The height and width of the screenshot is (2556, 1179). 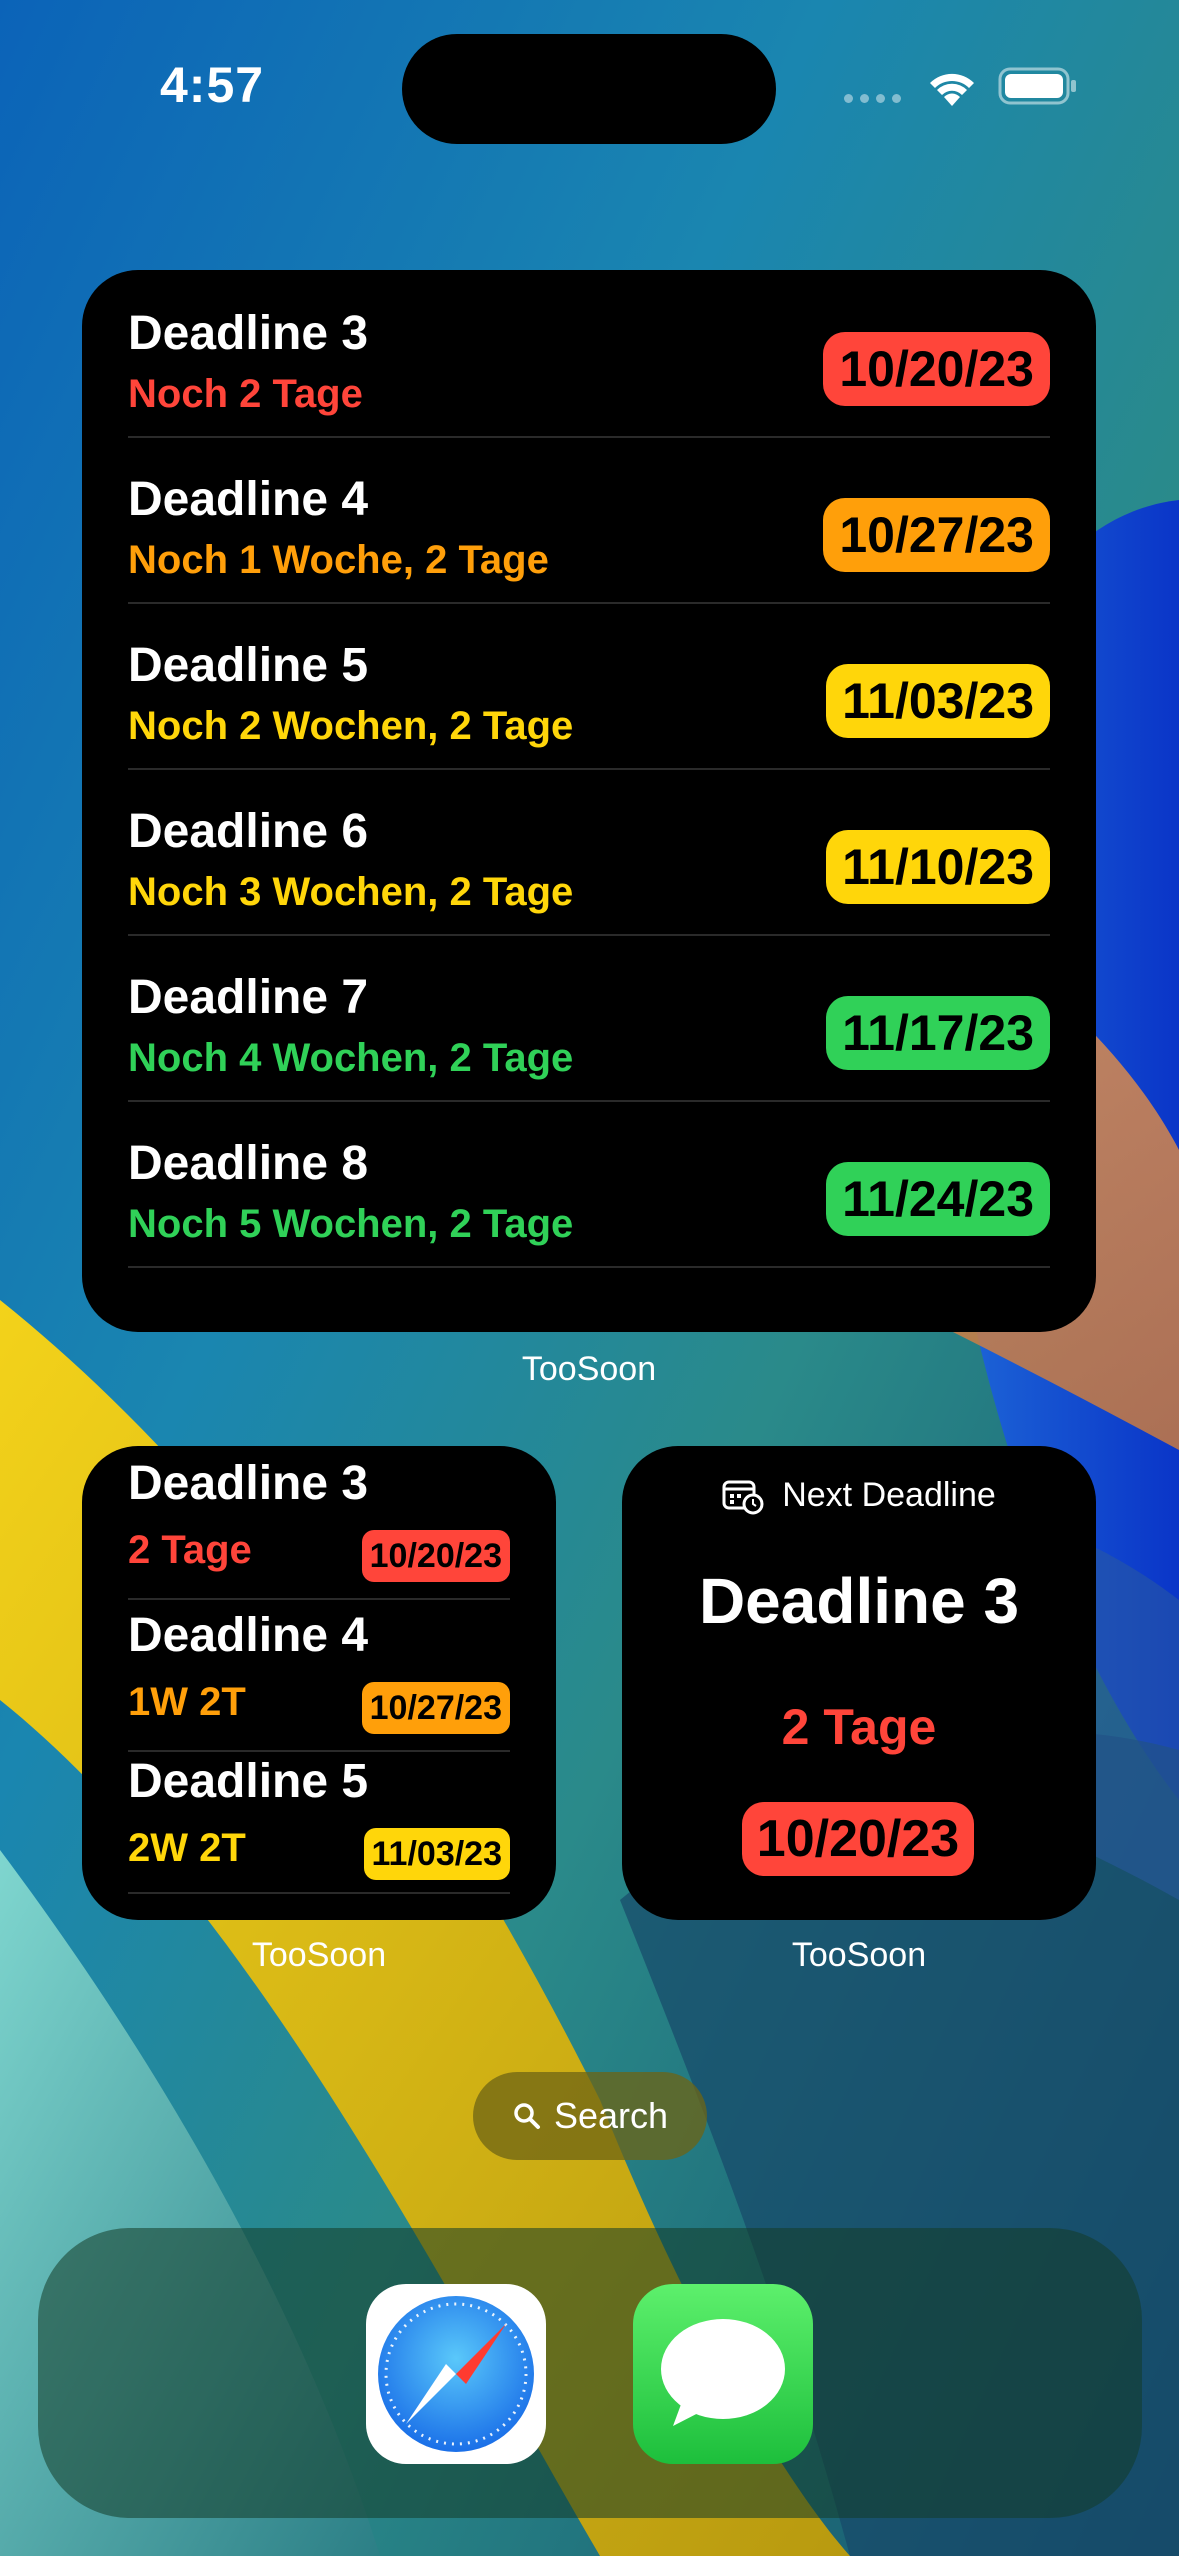 I want to click on search-icon, so click(x=527, y=2116).